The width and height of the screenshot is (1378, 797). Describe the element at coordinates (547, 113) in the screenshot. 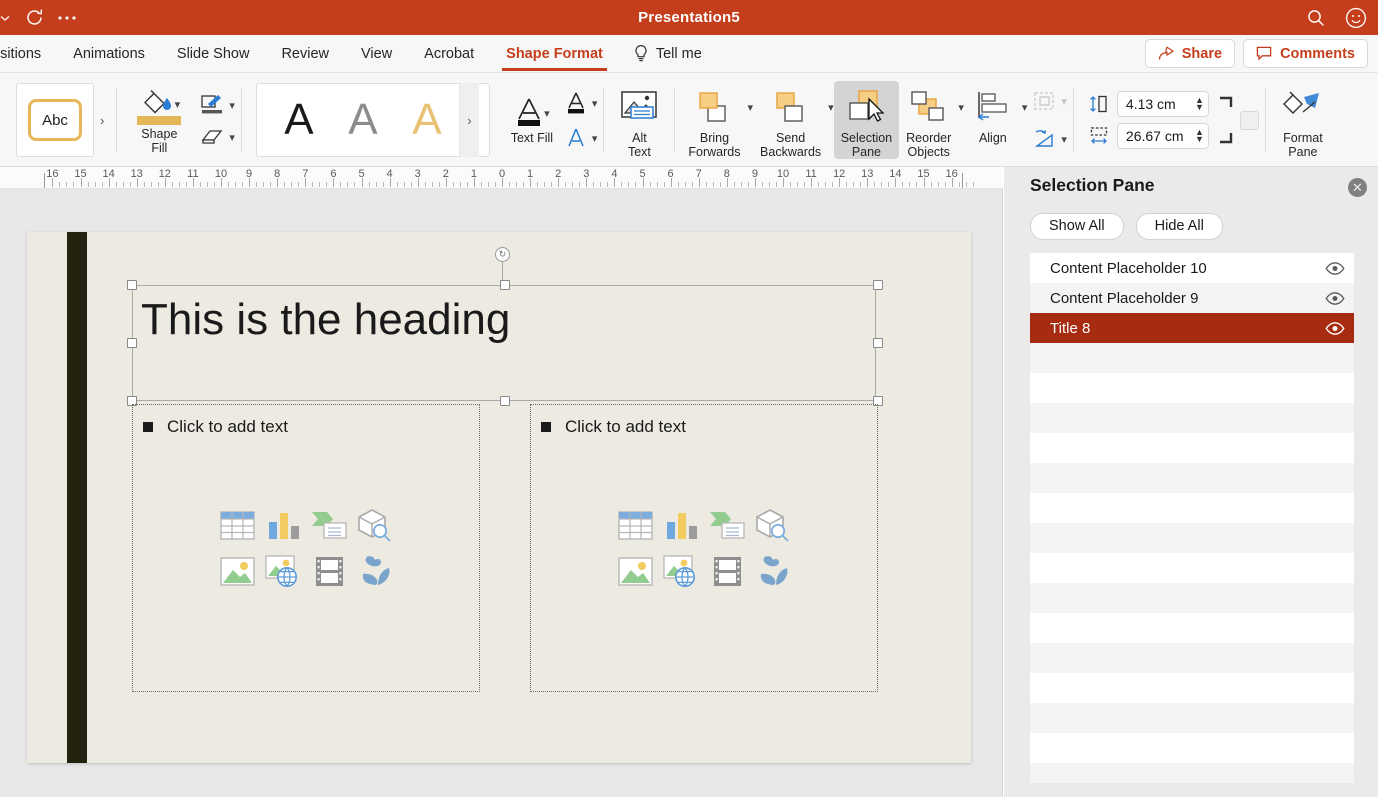

I see `text-fill-dropdown-icon: ▾` at that location.